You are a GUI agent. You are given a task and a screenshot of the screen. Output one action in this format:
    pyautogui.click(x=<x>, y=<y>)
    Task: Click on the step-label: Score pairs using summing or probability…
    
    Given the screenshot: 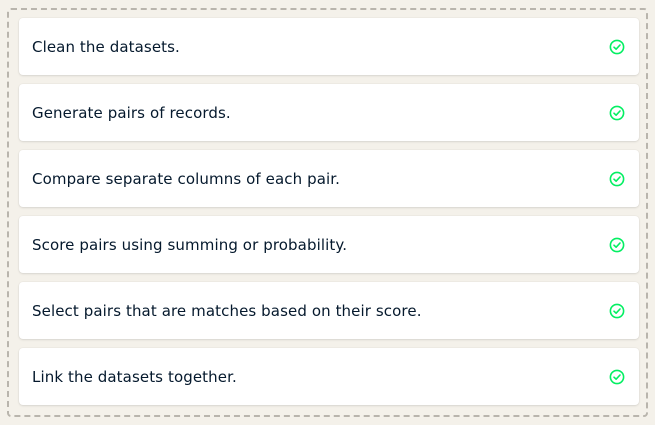 What is the action you would take?
    pyautogui.click(x=190, y=244)
    